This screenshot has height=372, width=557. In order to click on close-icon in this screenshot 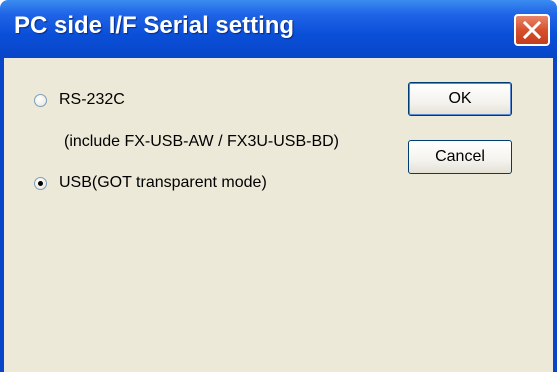, I will do `click(532, 30)`.